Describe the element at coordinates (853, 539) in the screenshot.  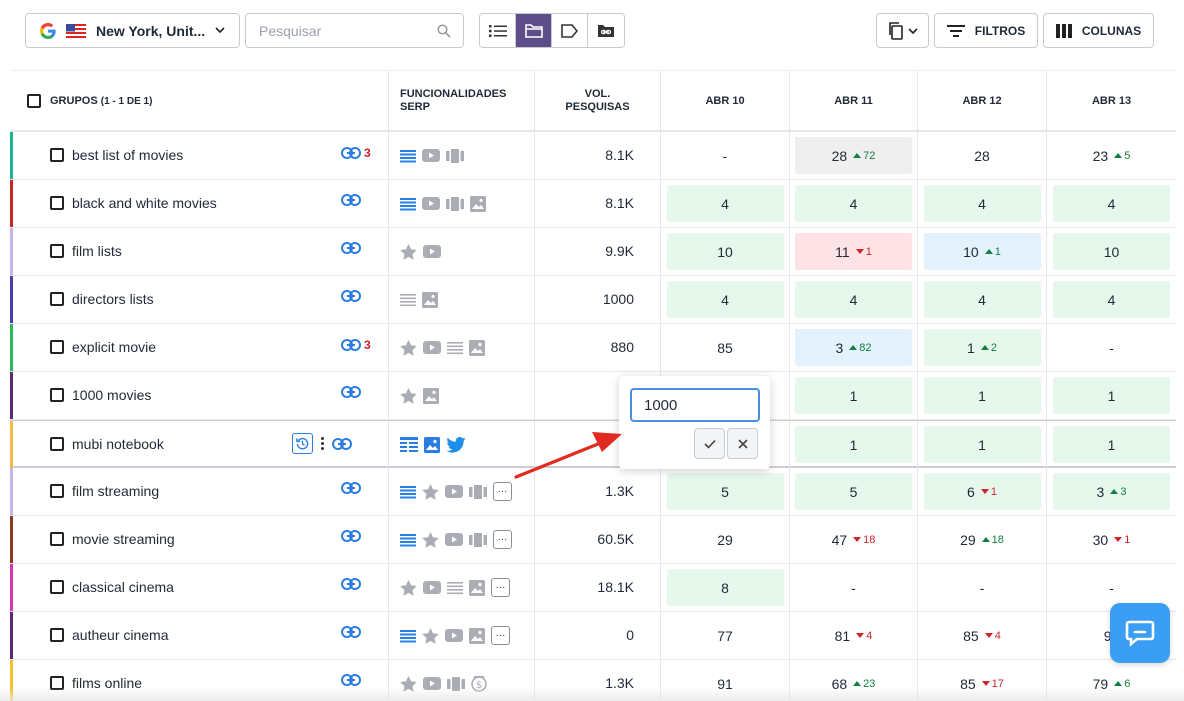
I see `position-value: 47 18` at that location.